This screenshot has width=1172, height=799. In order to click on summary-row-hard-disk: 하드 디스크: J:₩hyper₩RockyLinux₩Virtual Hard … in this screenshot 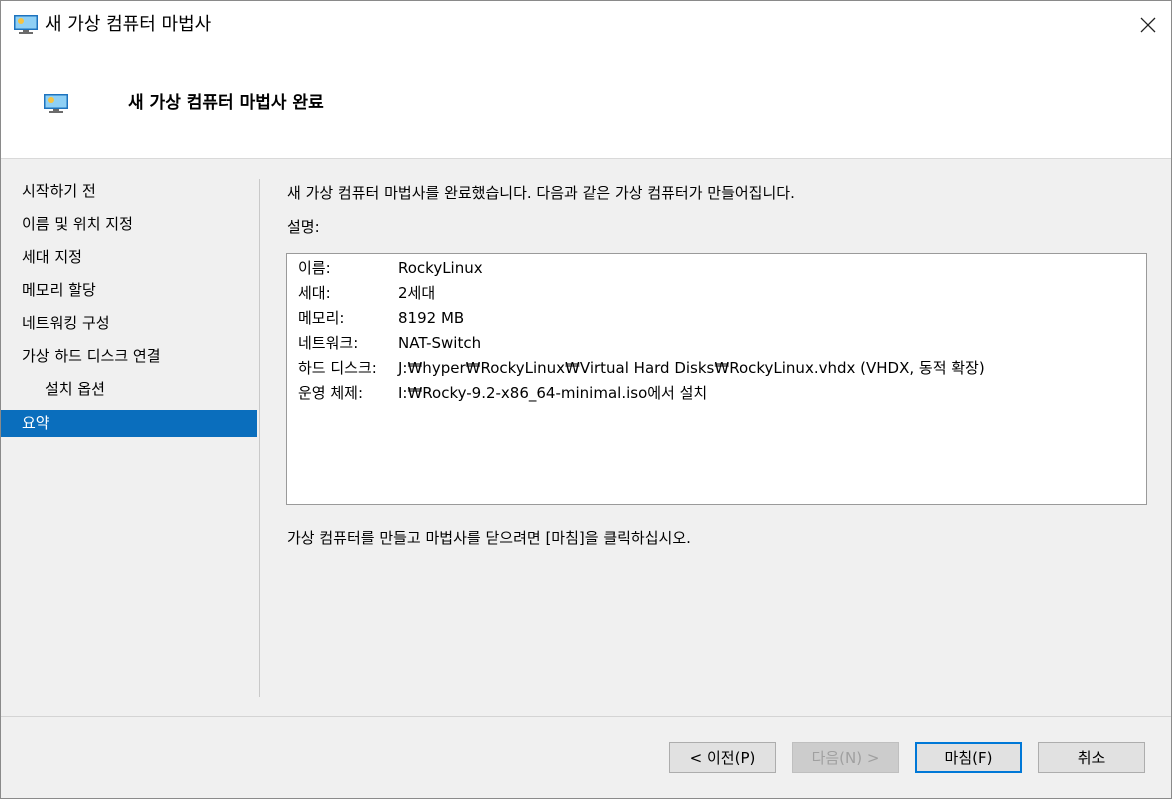, I will do `click(641, 368)`.